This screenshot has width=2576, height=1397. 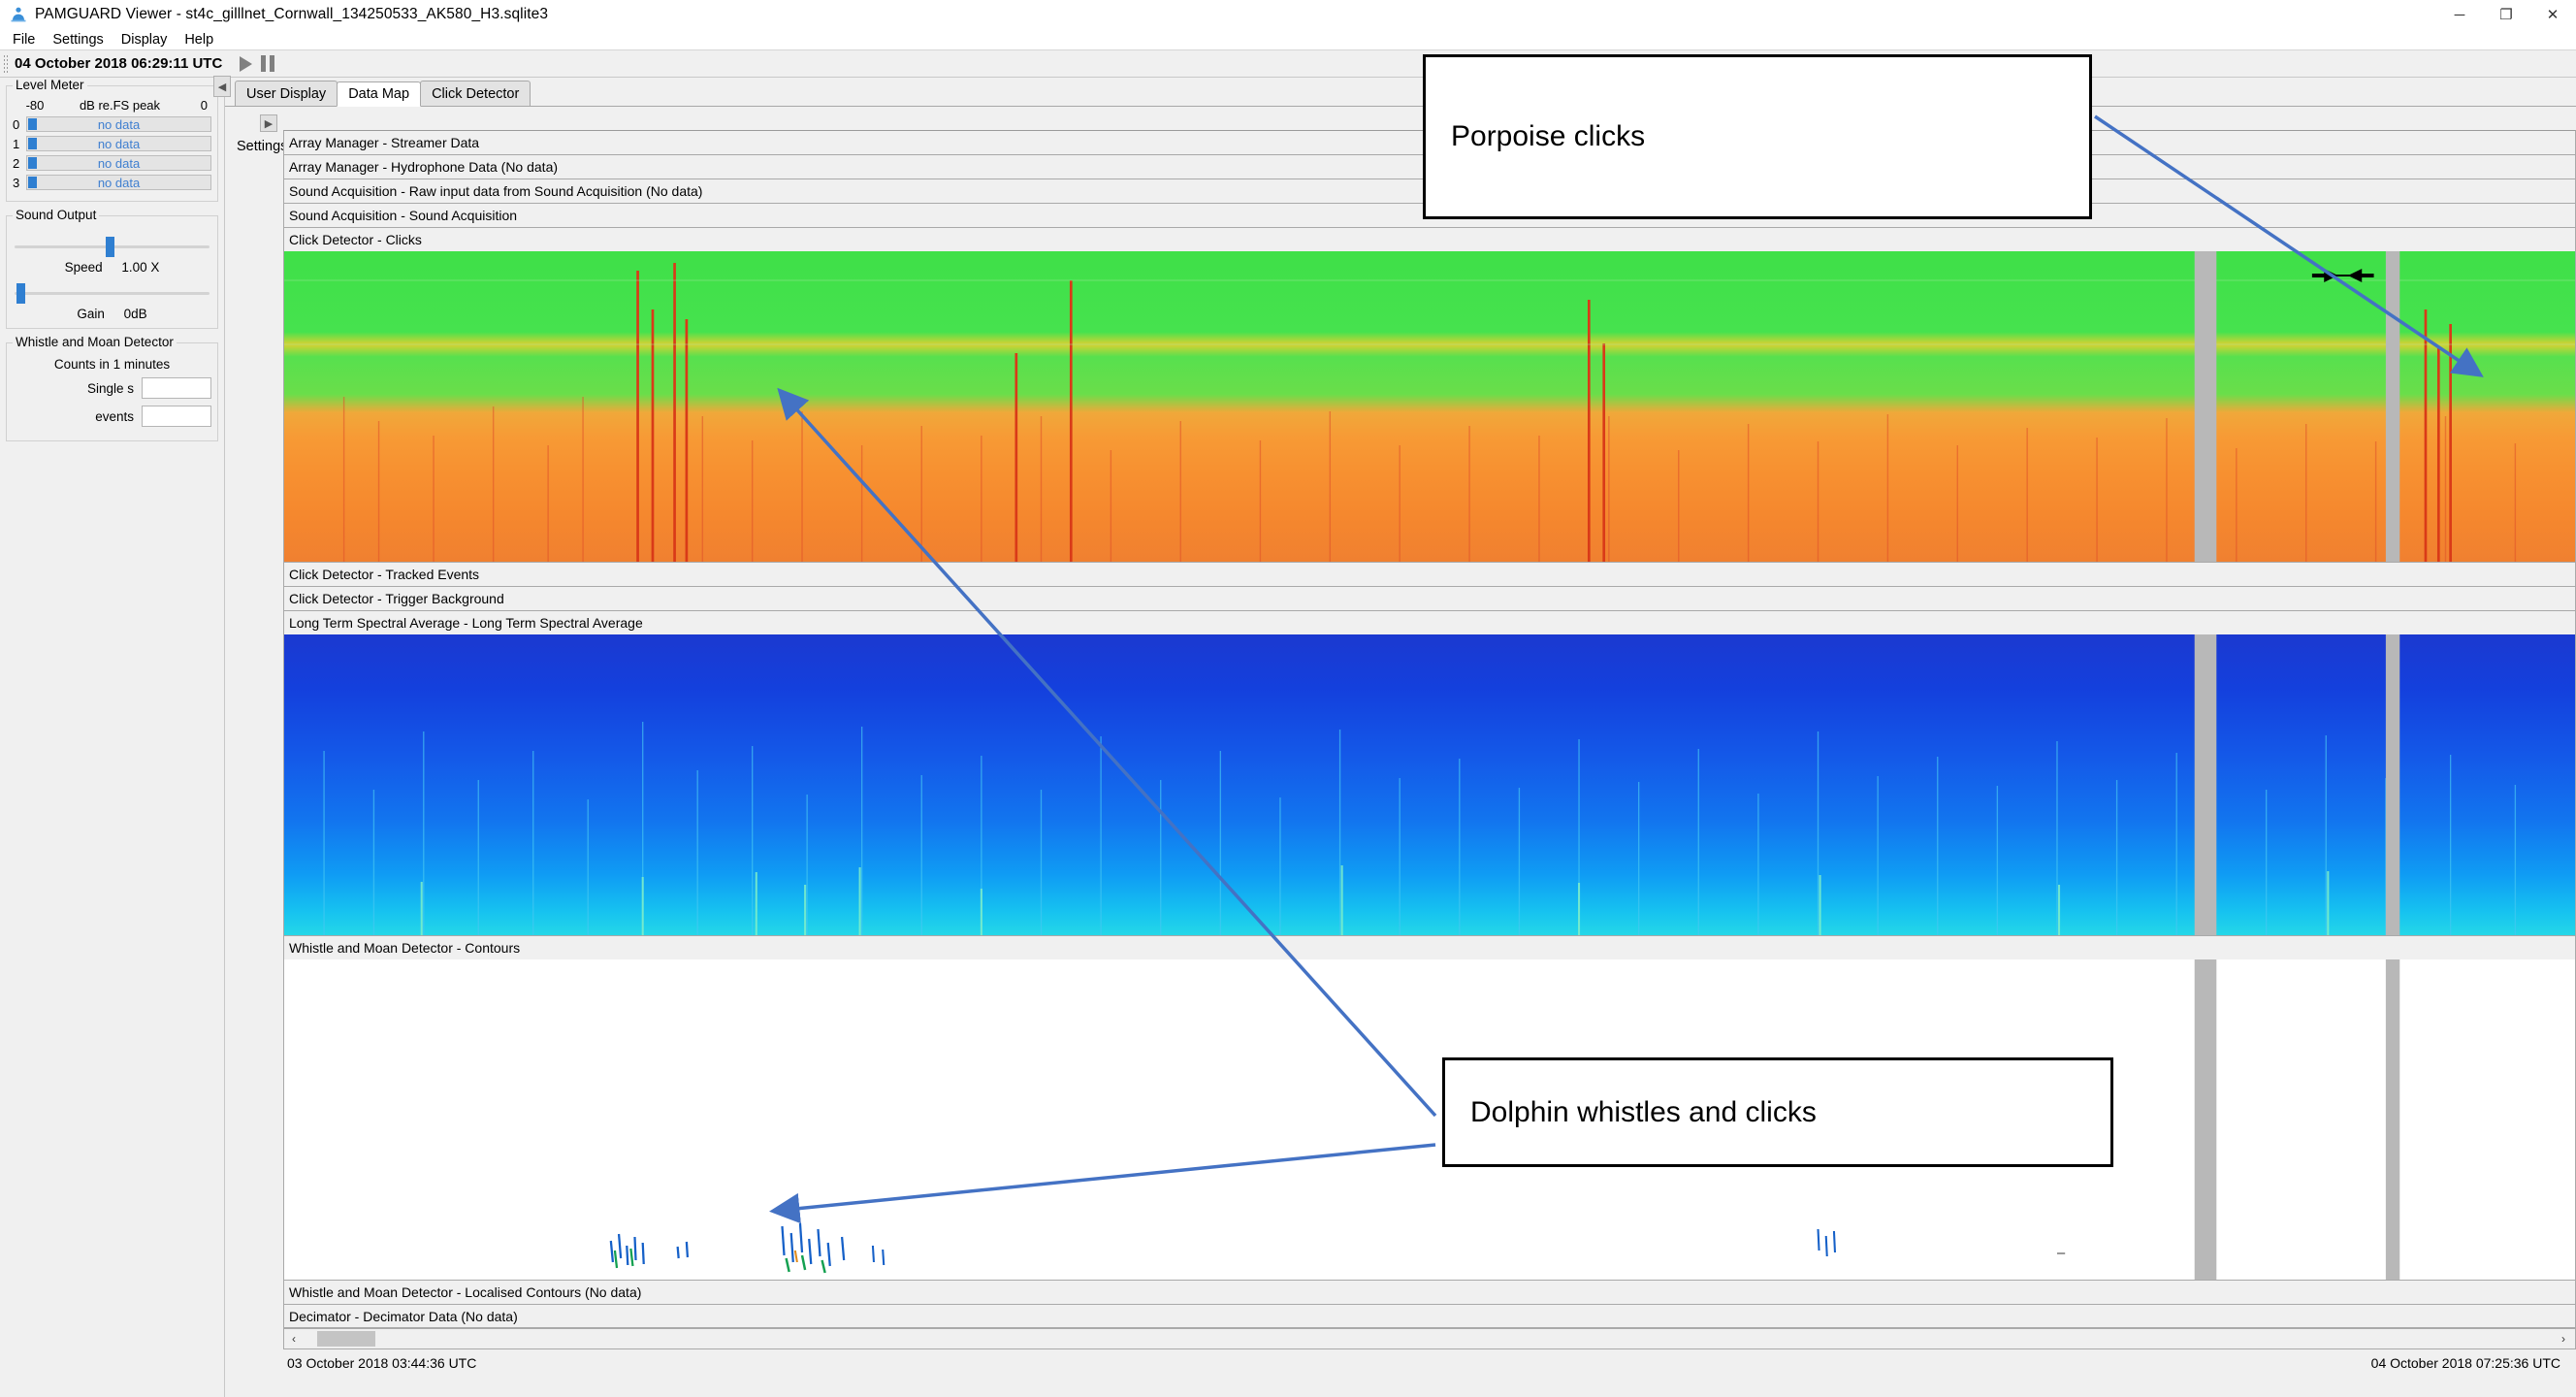 I want to click on events-field, so click(x=176, y=416).